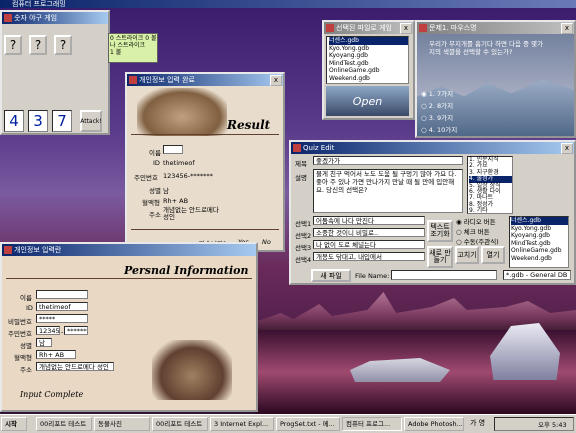 The width and height of the screenshot is (576, 433). I want to click on puppies-image, so click(192, 370).